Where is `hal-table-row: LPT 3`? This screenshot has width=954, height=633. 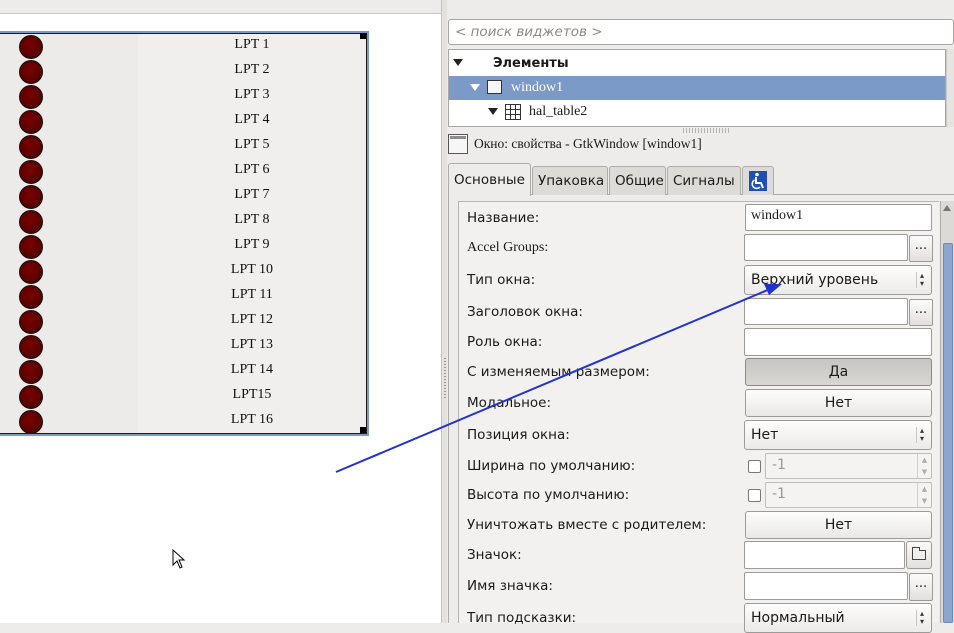
hal-table-row: LPT 3 is located at coordinates (183, 96).